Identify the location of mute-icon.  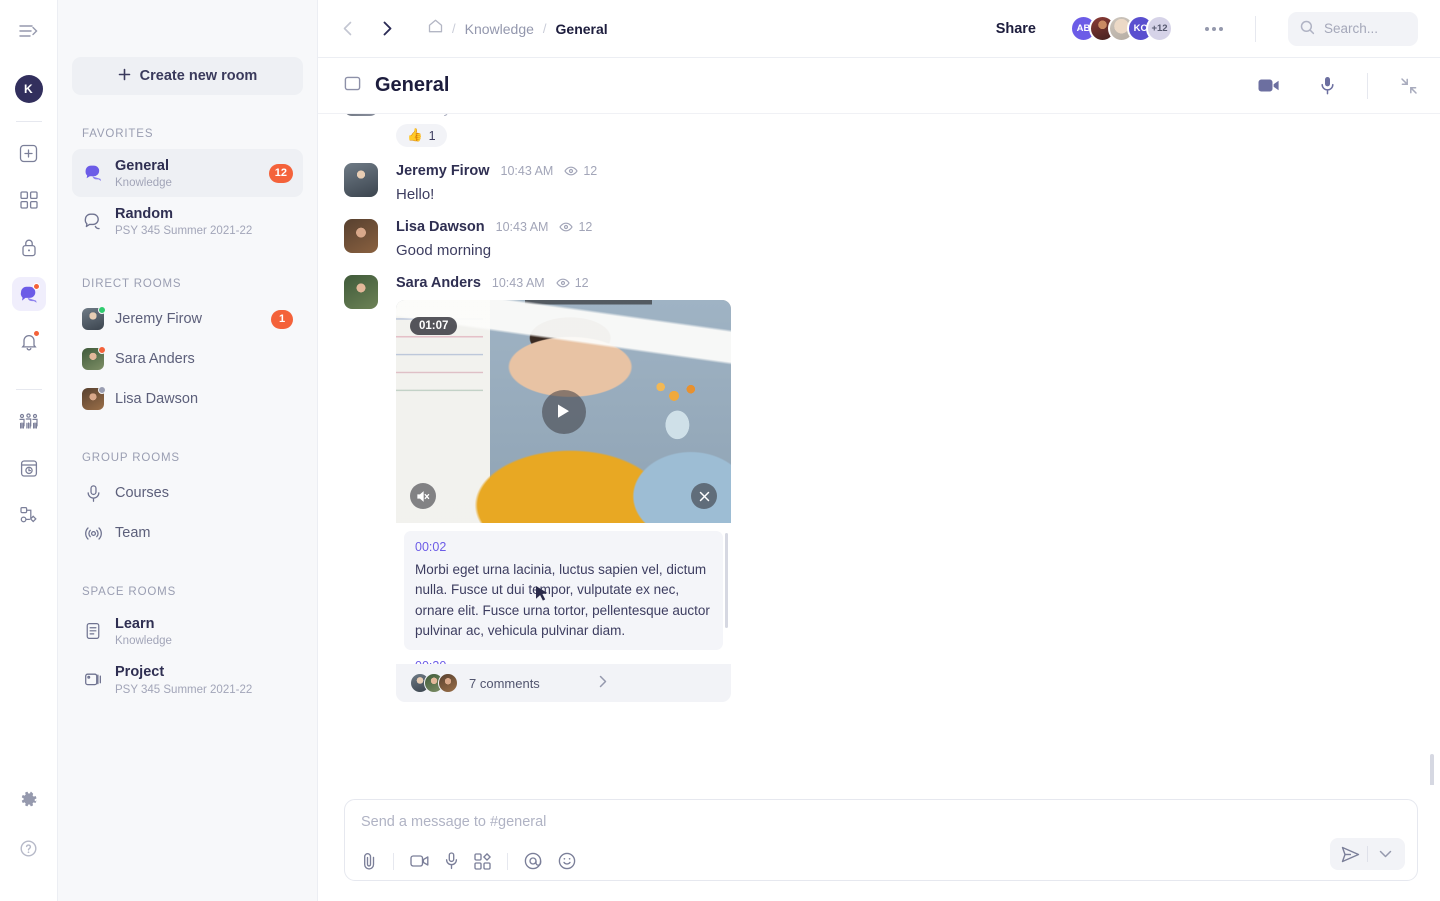
(423, 496).